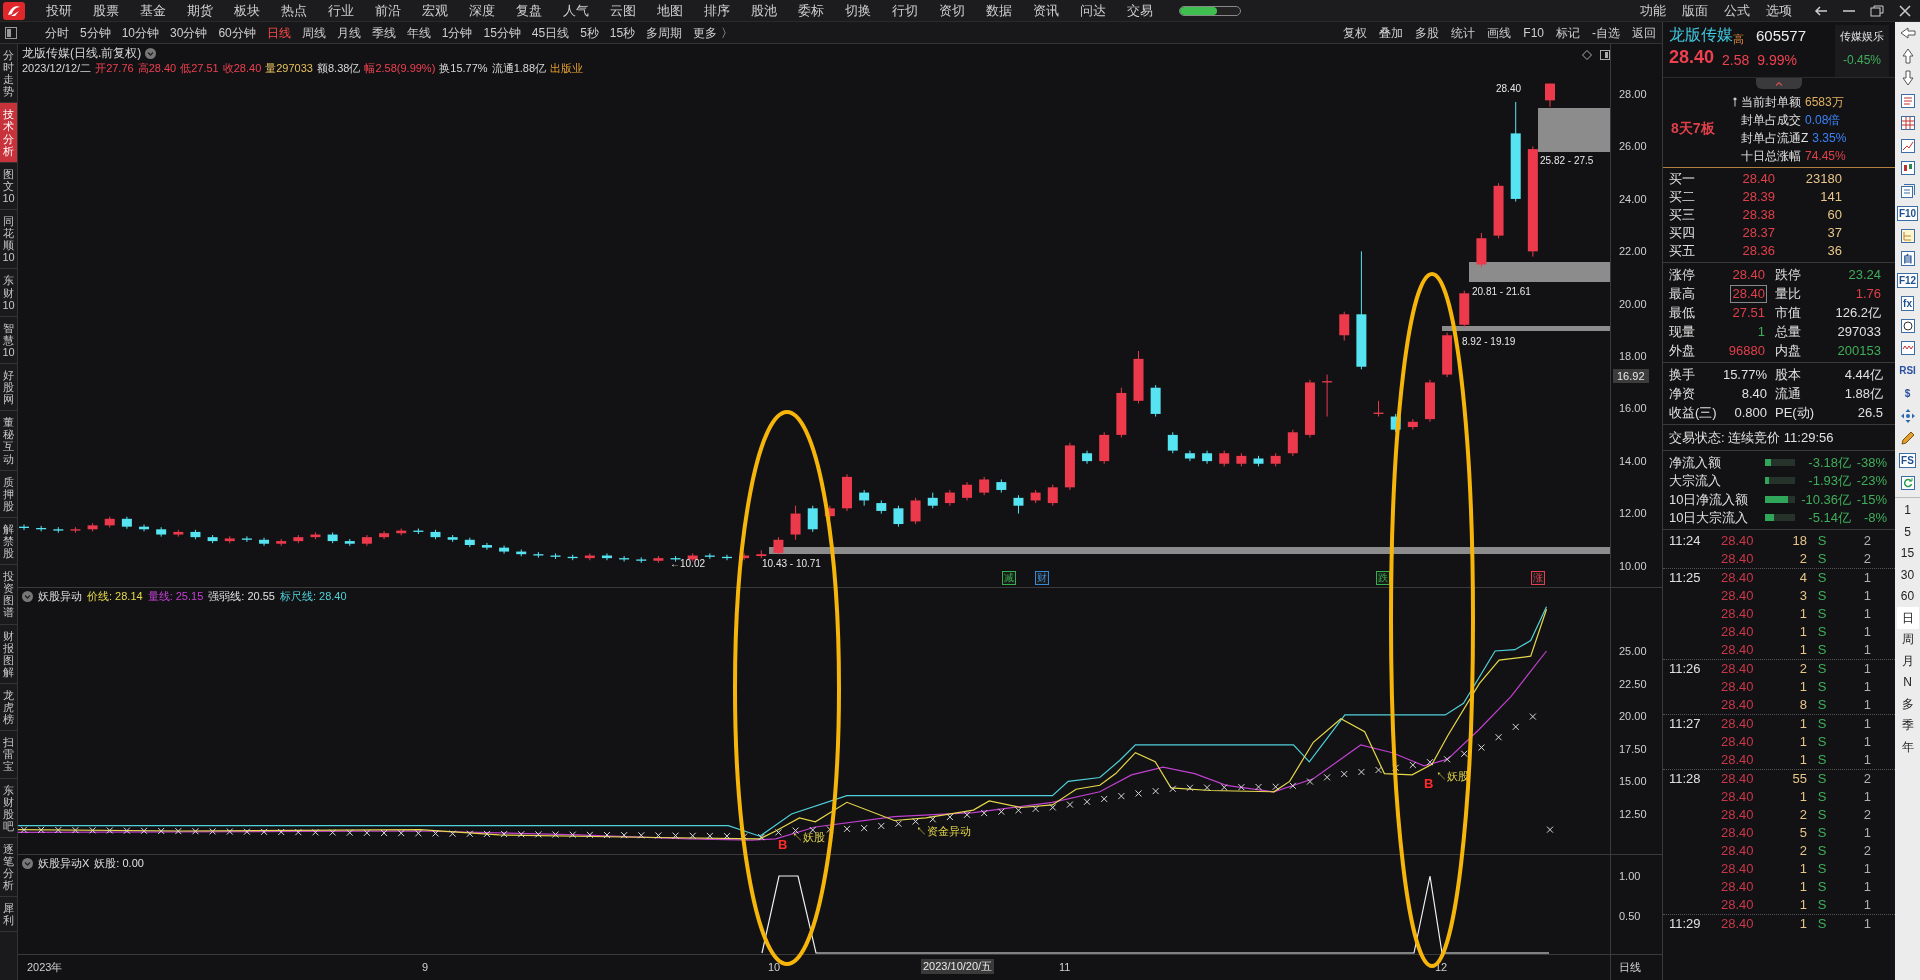  I want to click on tool-button: 自, so click(1907, 258).